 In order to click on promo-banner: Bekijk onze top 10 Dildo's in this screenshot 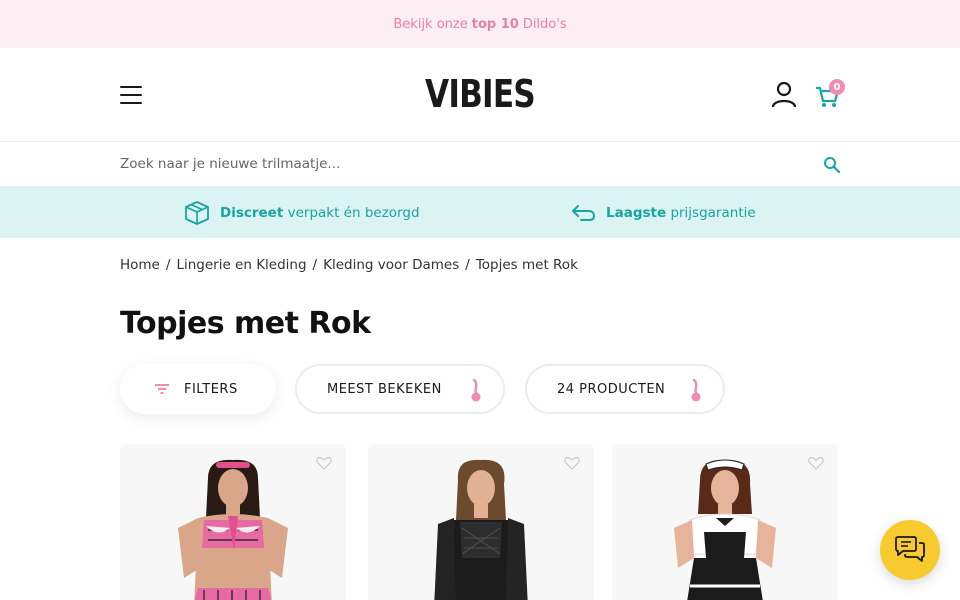, I will do `click(480, 24)`.